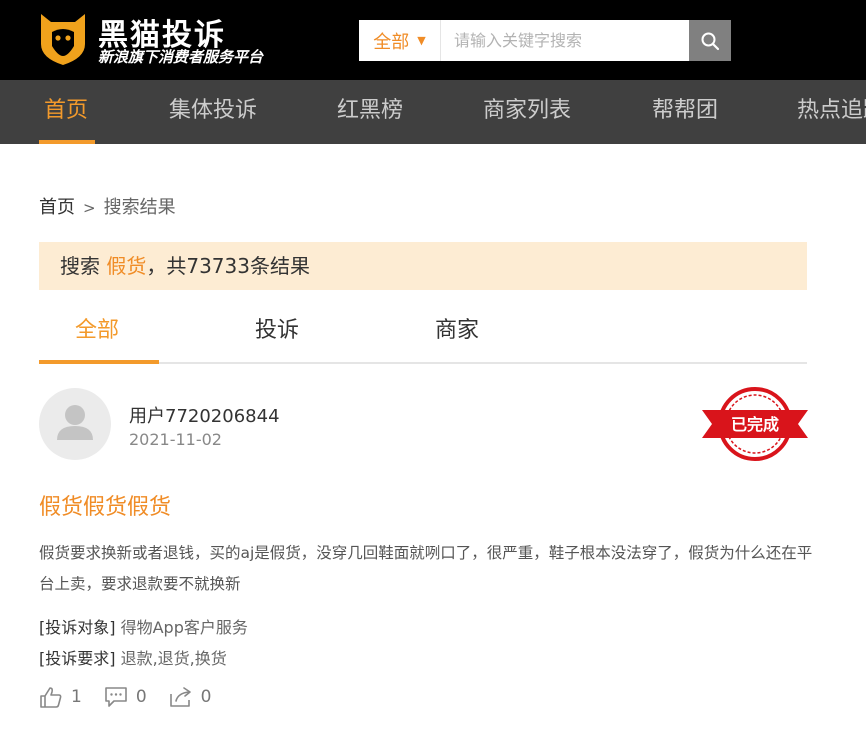 This screenshot has width=866, height=730. What do you see at coordinates (423, 327) in the screenshot?
I see `result-tabs: 全部 投诉 商家` at bounding box center [423, 327].